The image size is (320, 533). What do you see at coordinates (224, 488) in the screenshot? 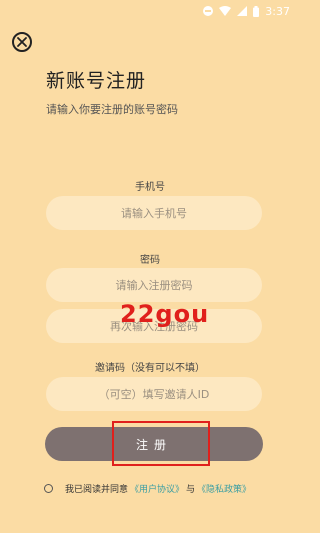
I see `privacy-policy-link: 《隐私政策》` at bounding box center [224, 488].